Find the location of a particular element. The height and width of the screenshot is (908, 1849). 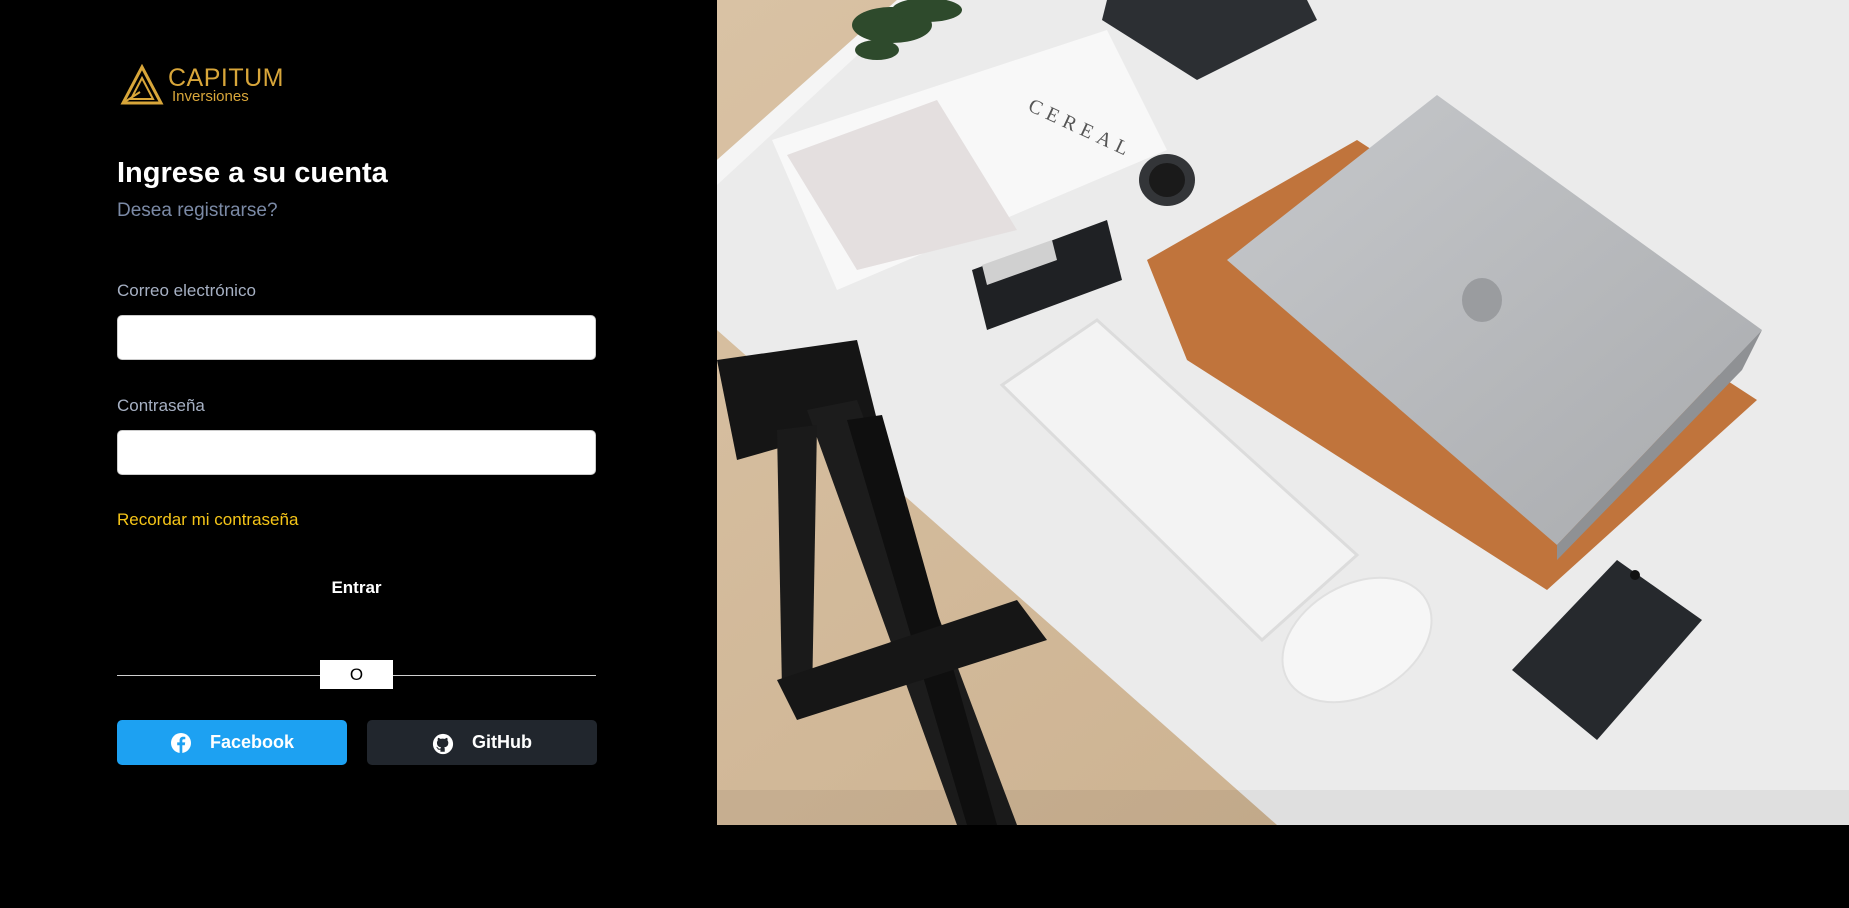

remember-password-link: Recordar mi contraseña is located at coordinates (207, 520).